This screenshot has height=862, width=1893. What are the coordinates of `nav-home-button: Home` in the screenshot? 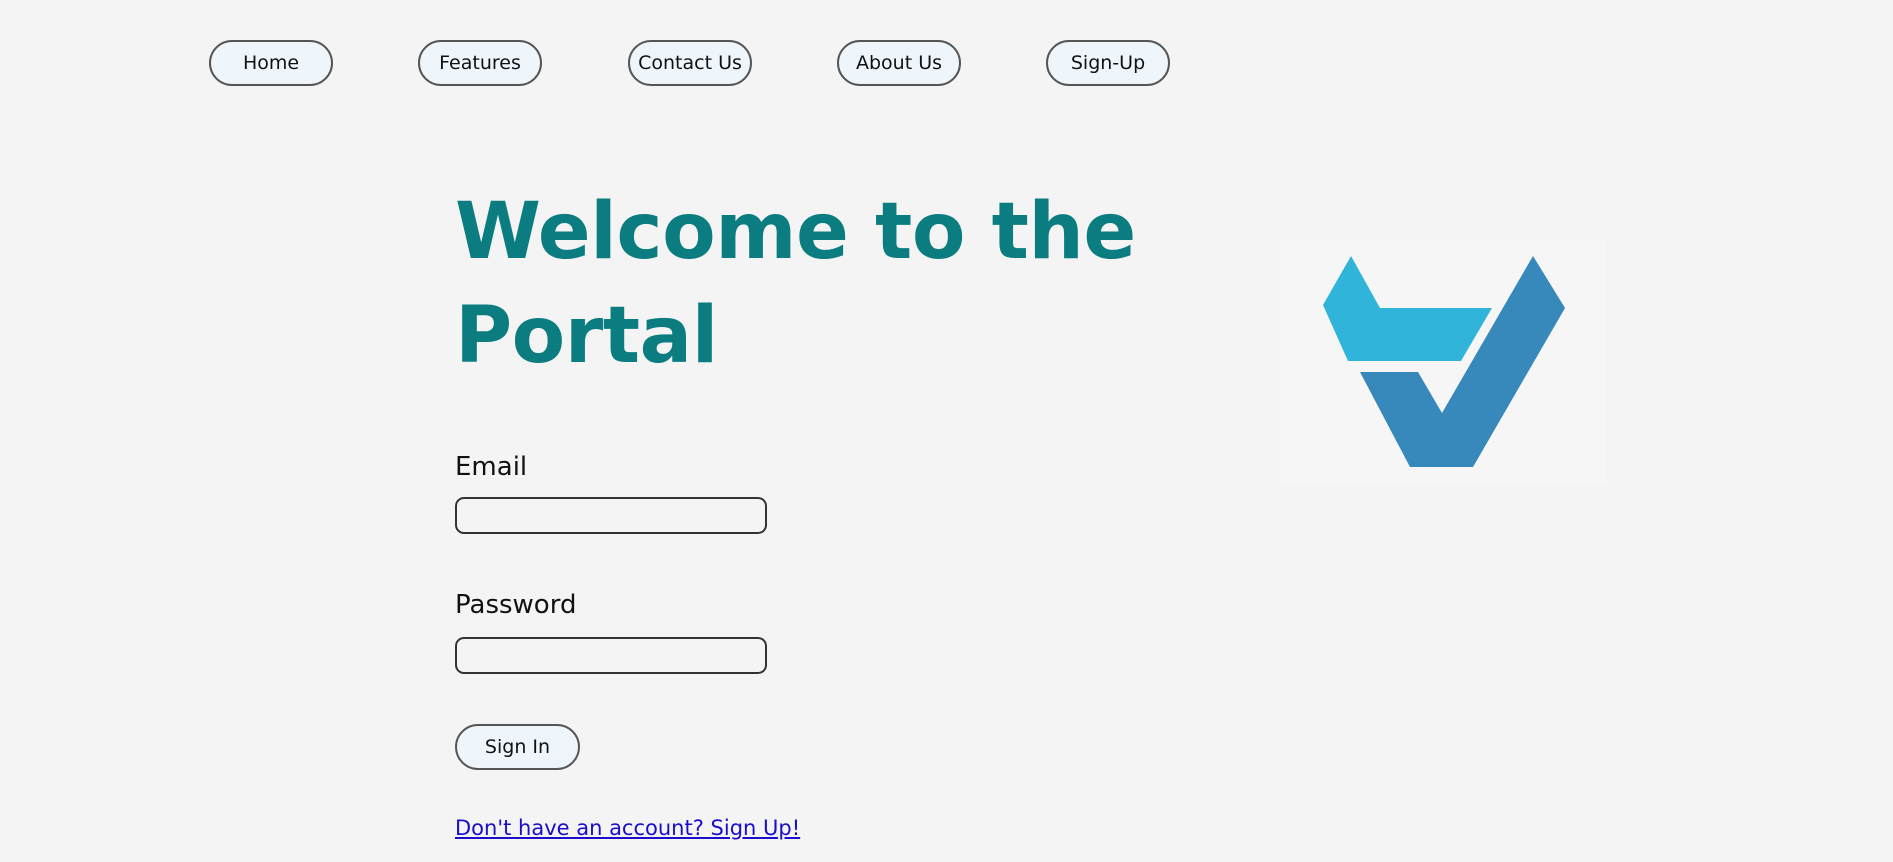 It's located at (271, 63).